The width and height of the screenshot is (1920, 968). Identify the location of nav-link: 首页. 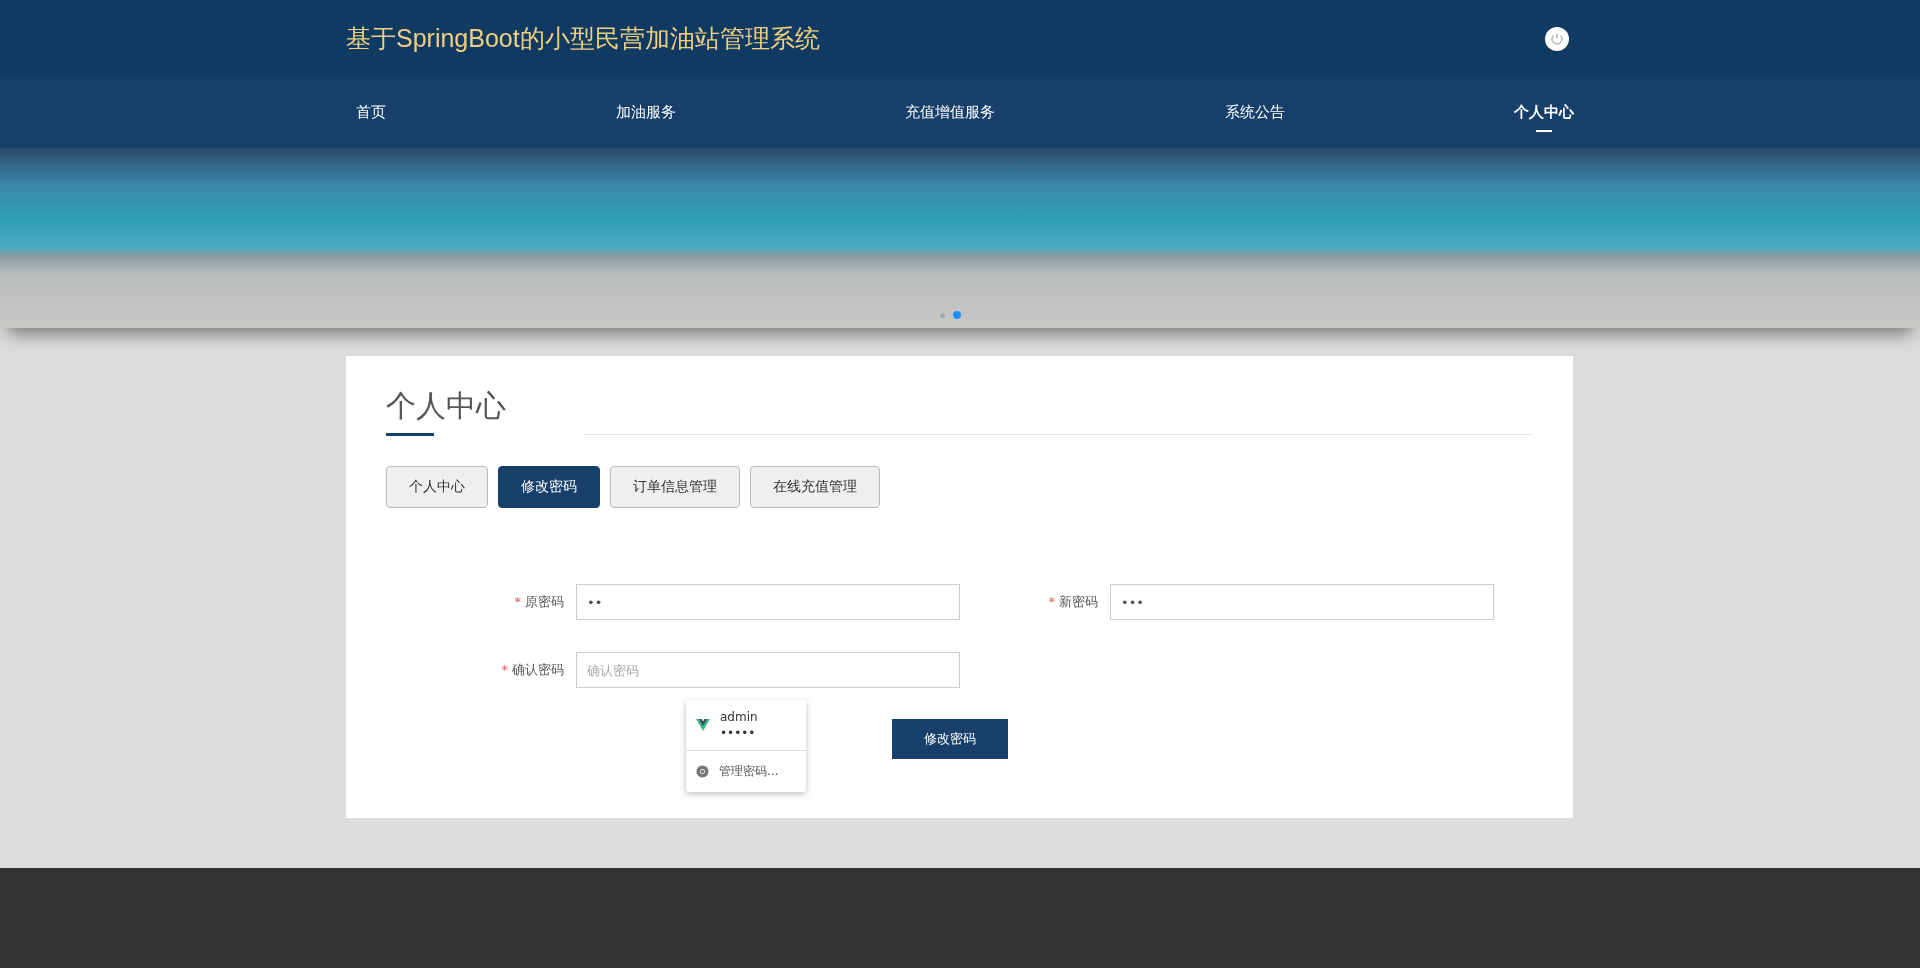
(371, 112).